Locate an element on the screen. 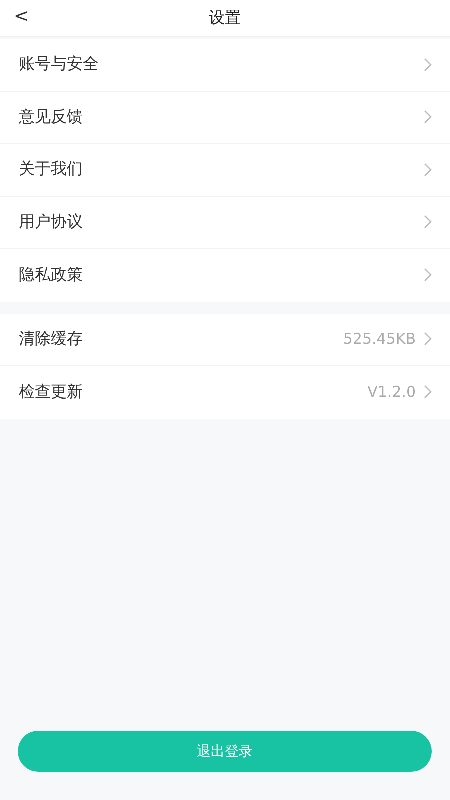 This screenshot has width=450, height=800. back-button: < is located at coordinates (22, 16).